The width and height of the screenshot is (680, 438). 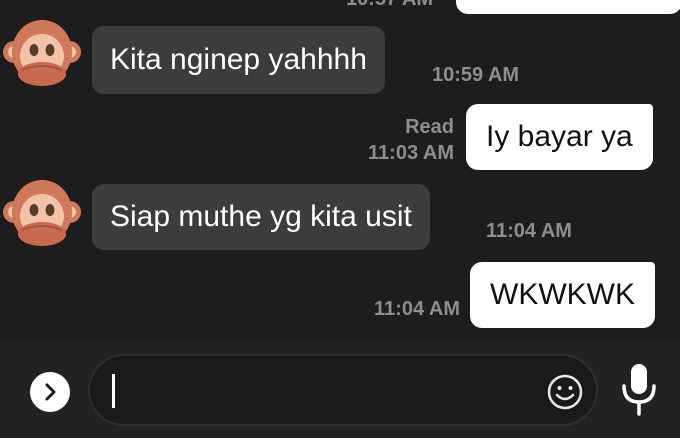 I want to click on text-cursor, so click(x=113, y=391).